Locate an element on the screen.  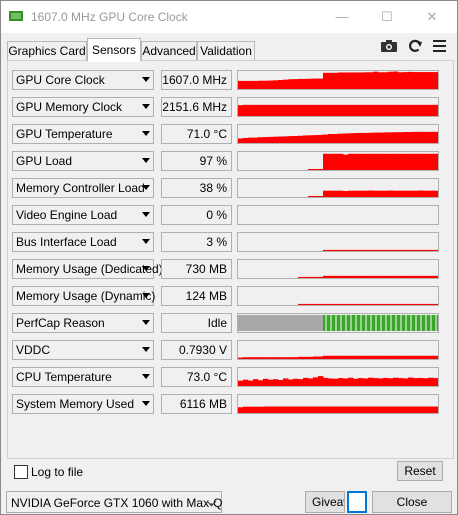
refresh-icon is located at coordinates (415, 46).